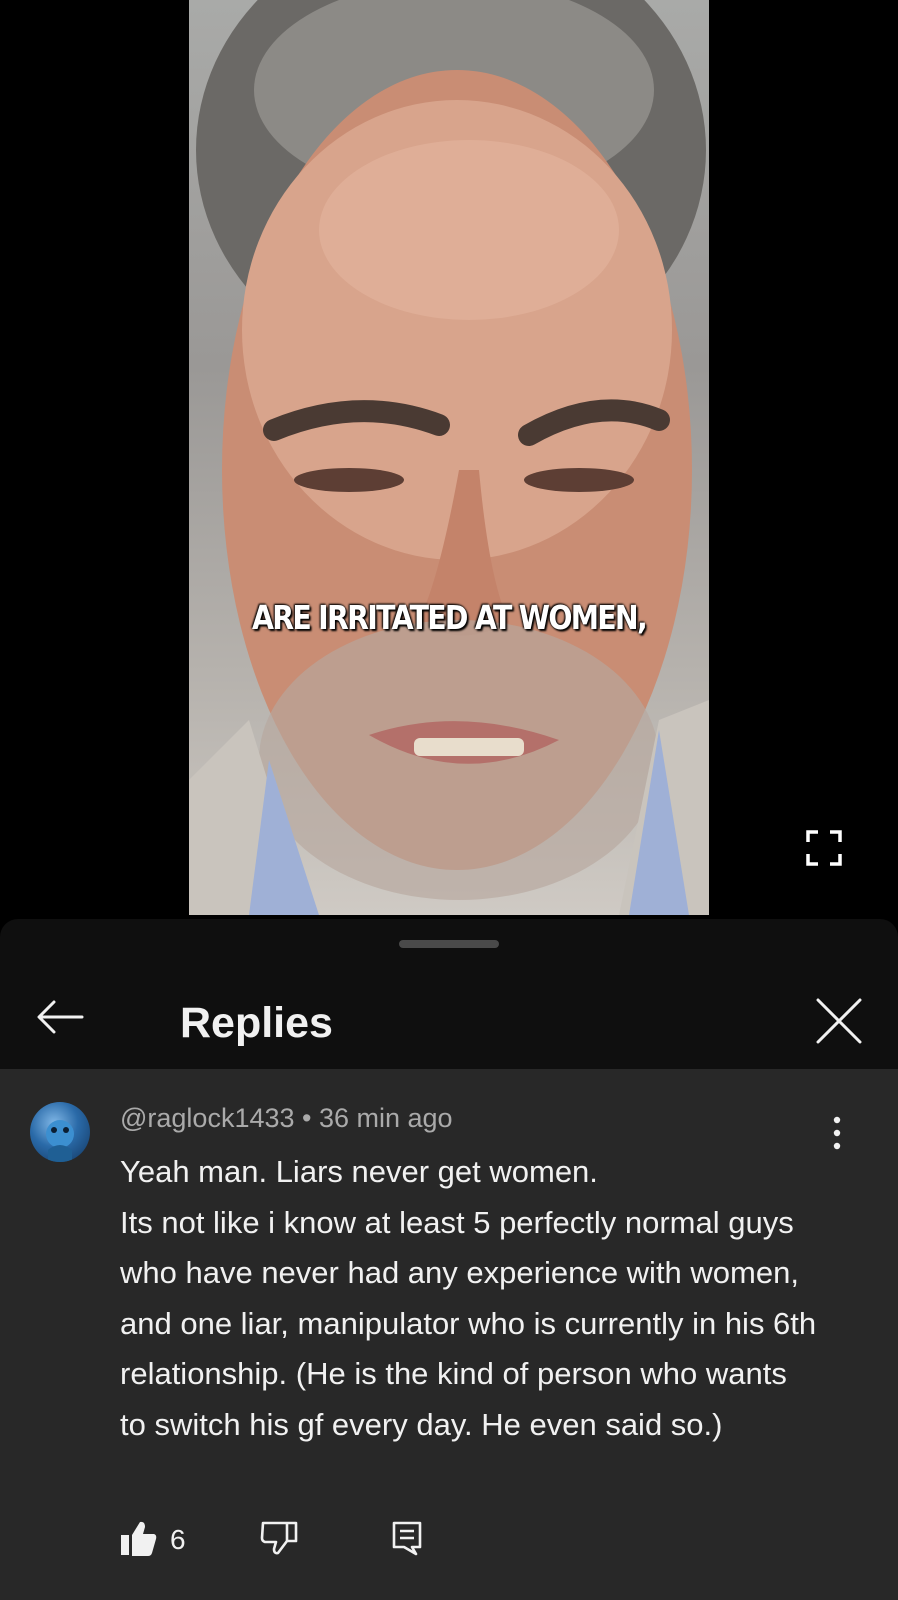 Image resolution: width=898 pixels, height=1600 pixels. Describe the element at coordinates (385, 1118) in the screenshot. I see `comment-time: 36 min ago` at that location.